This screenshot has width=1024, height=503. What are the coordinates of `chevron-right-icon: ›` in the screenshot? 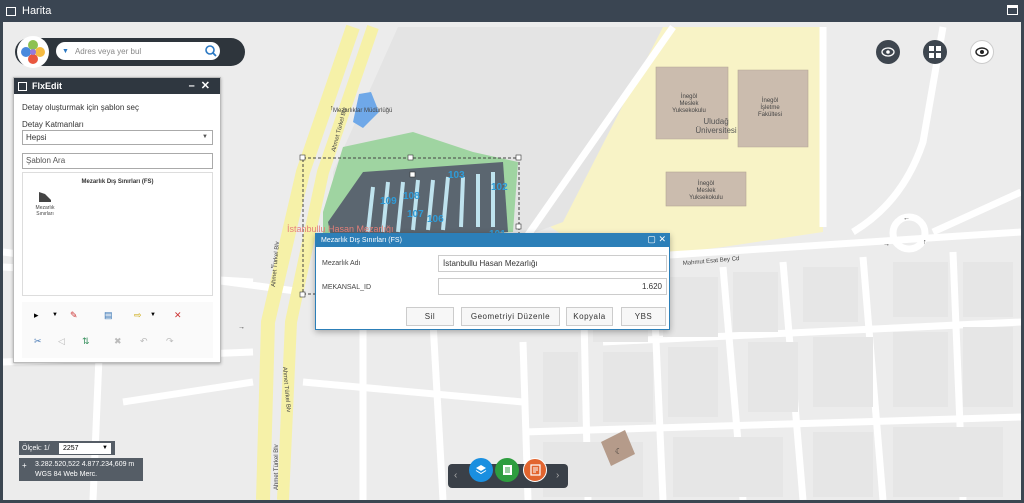 It's located at (557, 475).